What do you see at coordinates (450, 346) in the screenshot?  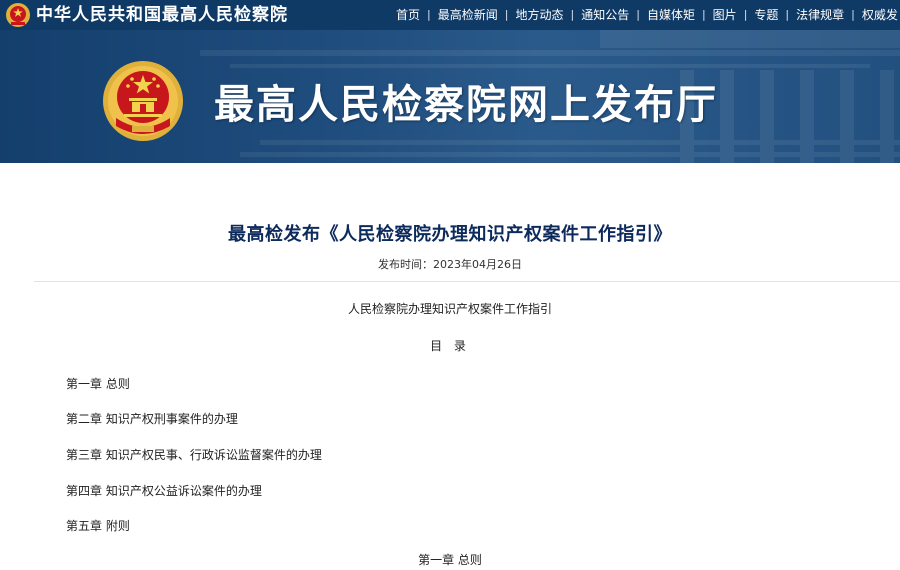 I see `toc-heading: 目 录` at bounding box center [450, 346].